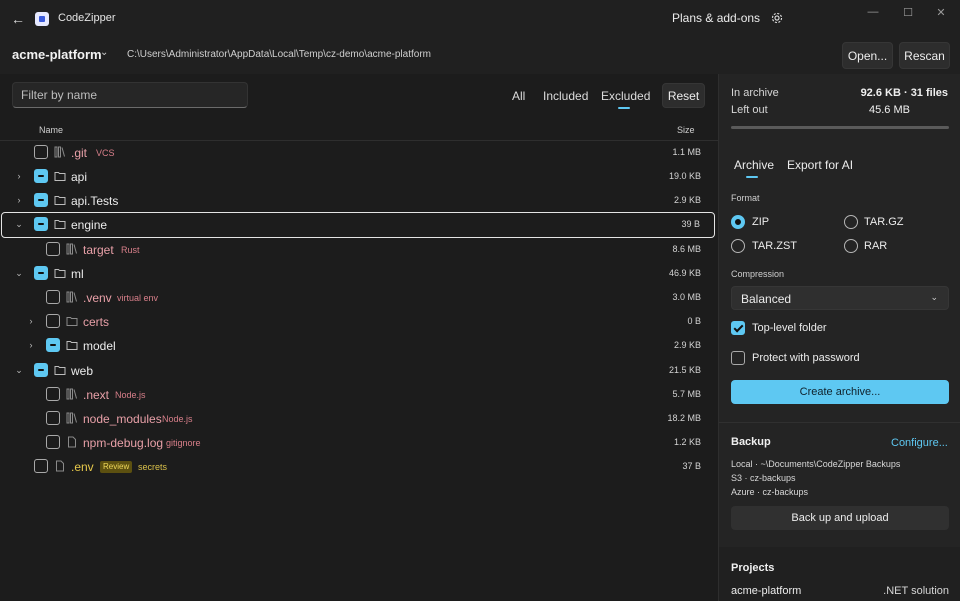 The image size is (960, 601). What do you see at coordinates (738, 358) in the screenshot?
I see `protect-password-checkbox` at bounding box center [738, 358].